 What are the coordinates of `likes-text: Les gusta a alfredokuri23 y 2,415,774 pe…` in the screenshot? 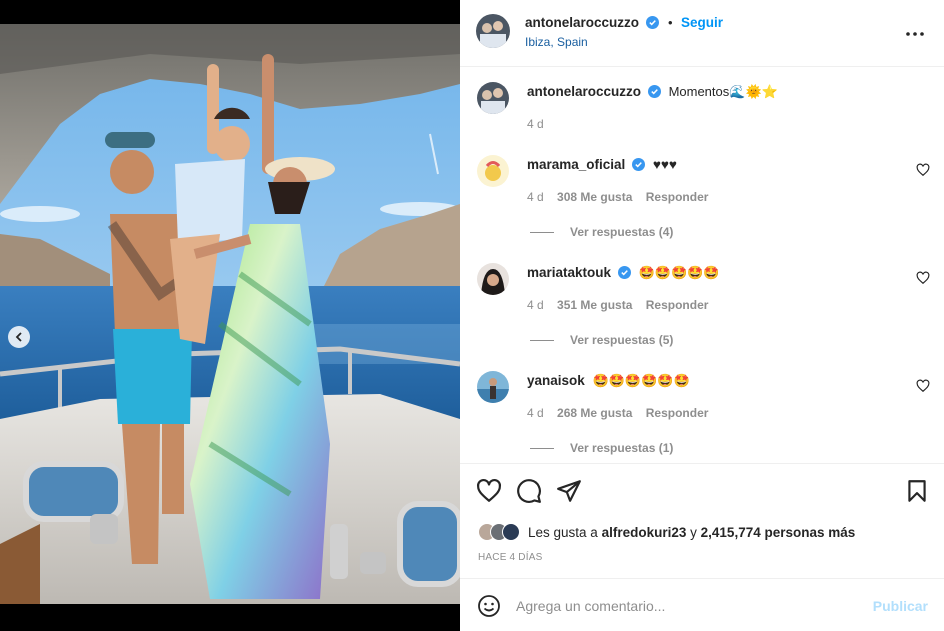 It's located at (691, 532).